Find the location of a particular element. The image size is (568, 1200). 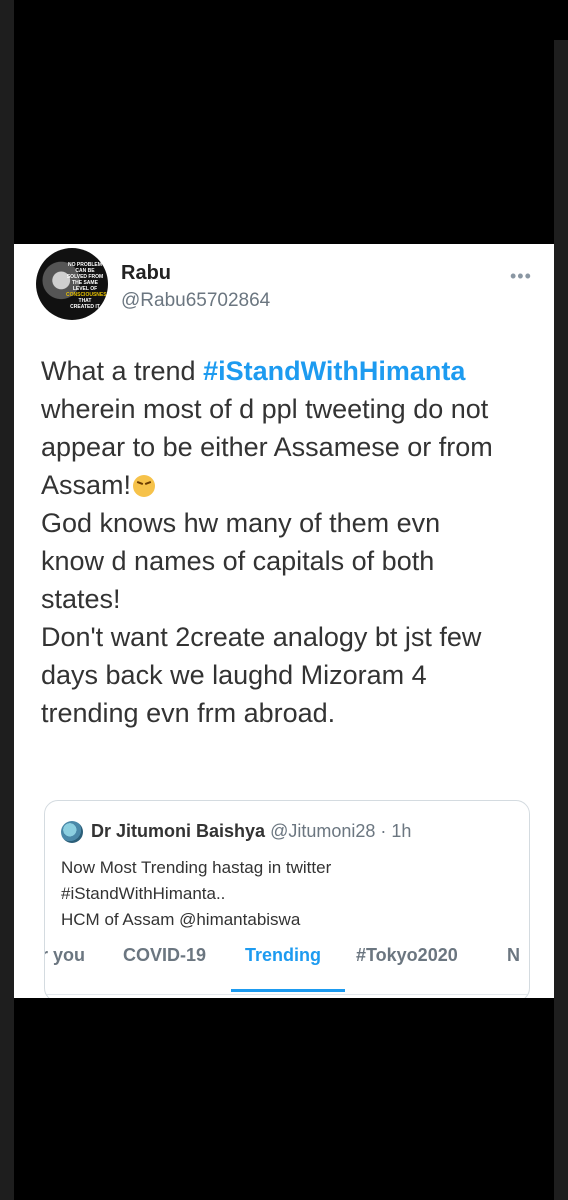

right-edge is located at coordinates (561, 620).